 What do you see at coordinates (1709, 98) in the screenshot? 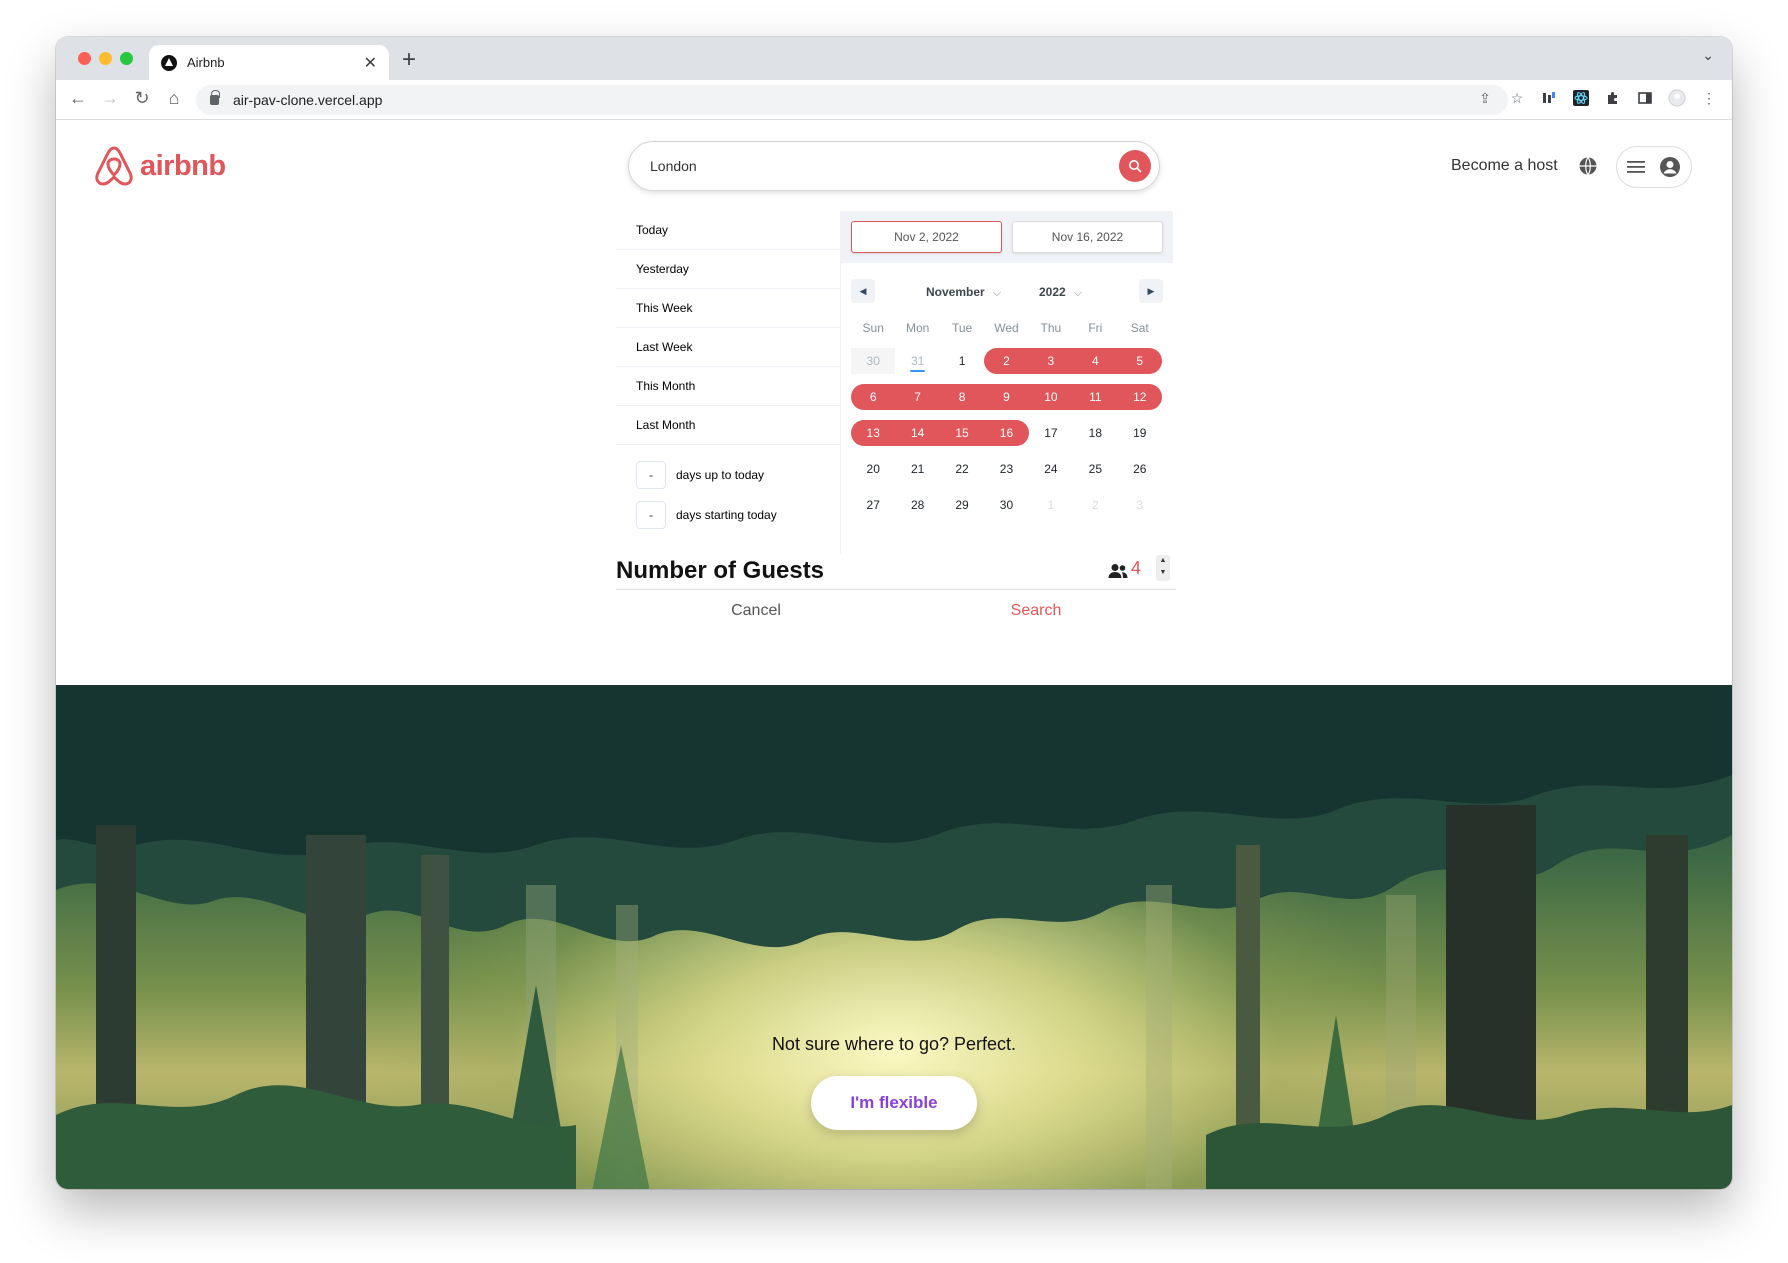
I see `more-menu-icon: ⋮` at bounding box center [1709, 98].